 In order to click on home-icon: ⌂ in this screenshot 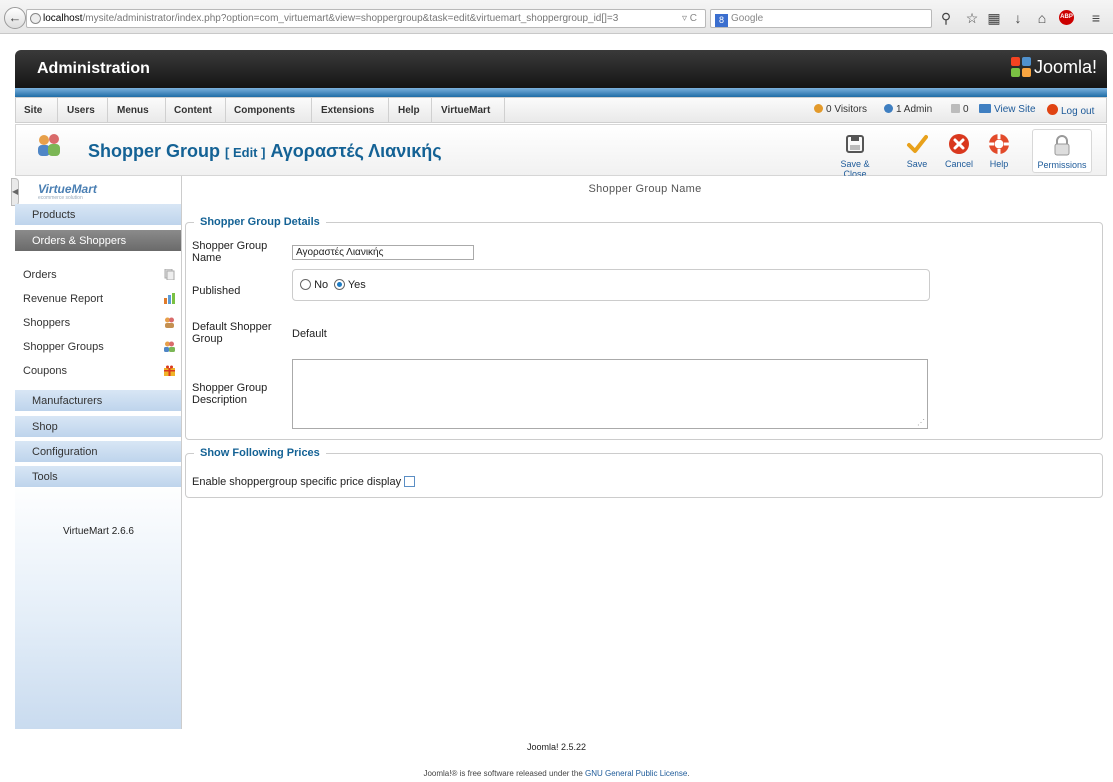, I will do `click(1042, 18)`.